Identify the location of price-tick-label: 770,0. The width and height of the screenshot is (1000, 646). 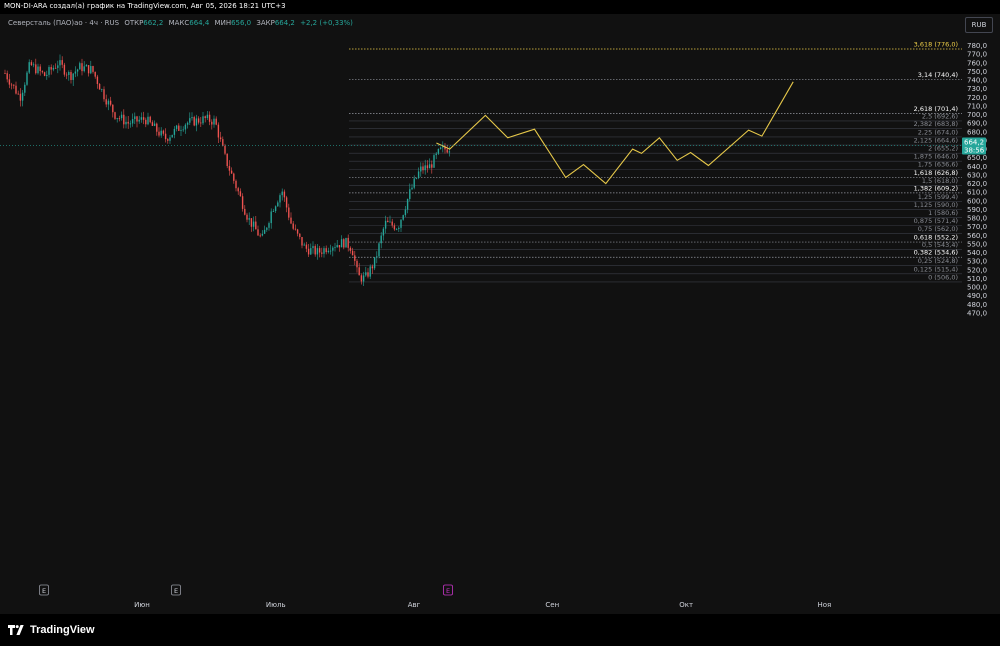
(977, 55).